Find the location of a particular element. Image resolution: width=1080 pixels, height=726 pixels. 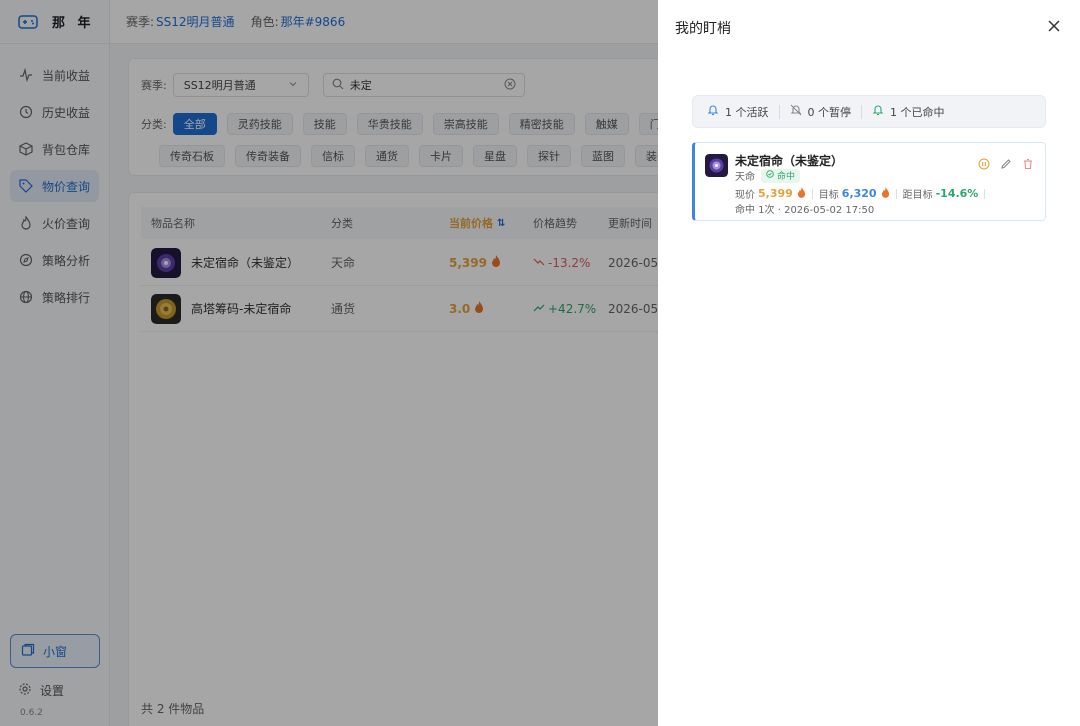

target-price-label: 目标 is located at coordinates (828, 195).